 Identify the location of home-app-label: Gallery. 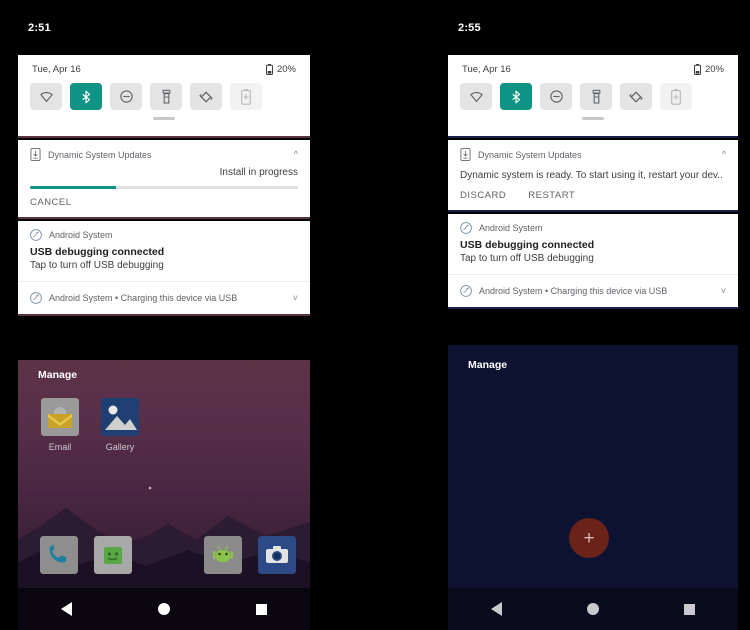
(120, 447).